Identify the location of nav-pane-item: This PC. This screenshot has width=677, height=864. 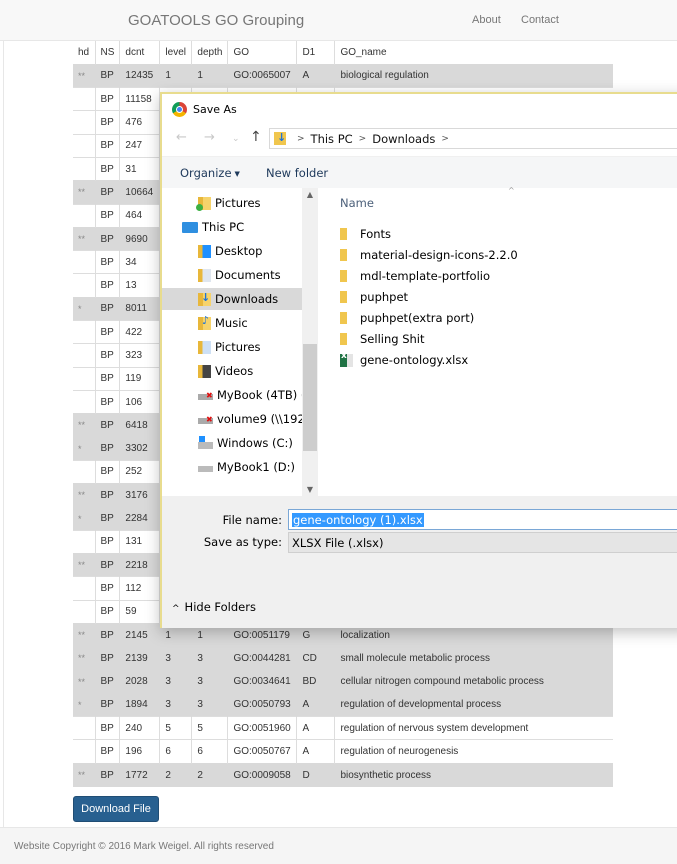
(213, 227).